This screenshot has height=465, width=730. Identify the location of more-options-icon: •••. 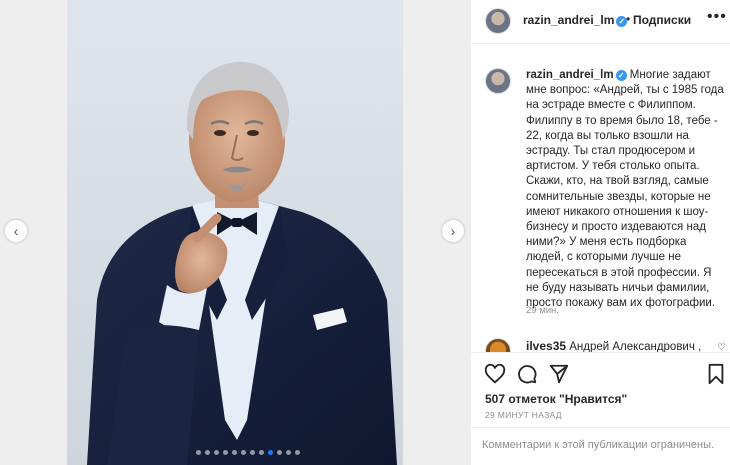
(717, 17).